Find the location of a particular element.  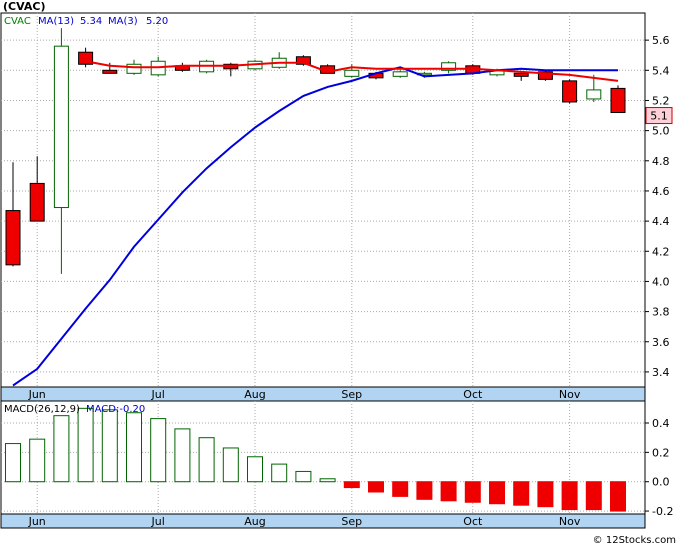

ticker-label: (CVAC) is located at coordinates (24, 6).